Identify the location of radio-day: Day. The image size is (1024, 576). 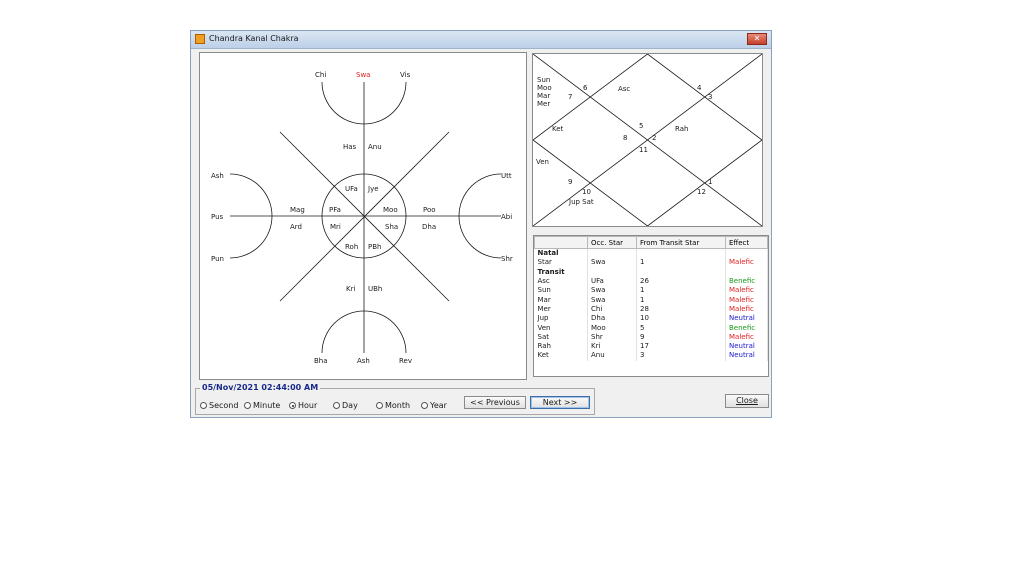
(345, 405).